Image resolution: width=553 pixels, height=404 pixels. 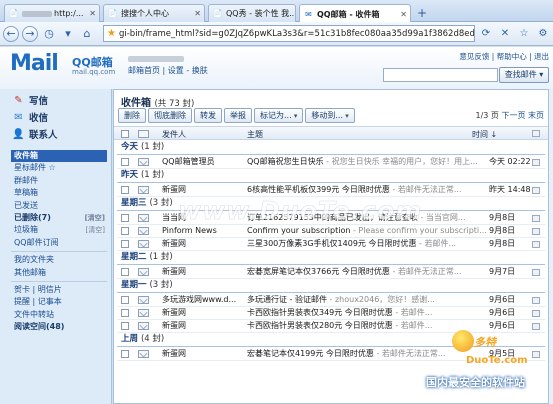 I want to click on browser-tab-2: 📄 搜搜个人中心 ✕, so click(x=154, y=13).